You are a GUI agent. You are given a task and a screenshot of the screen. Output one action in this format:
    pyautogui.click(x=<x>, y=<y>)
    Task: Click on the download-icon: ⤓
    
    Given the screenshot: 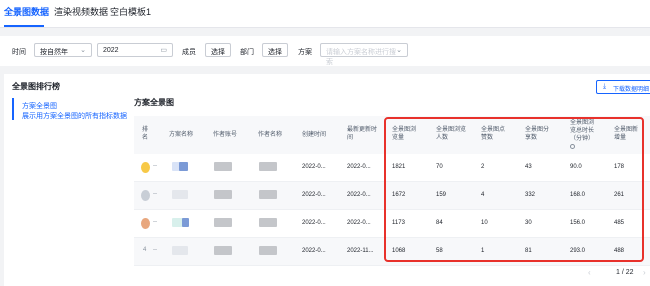 What is the action you would take?
    pyautogui.click(x=605, y=86)
    